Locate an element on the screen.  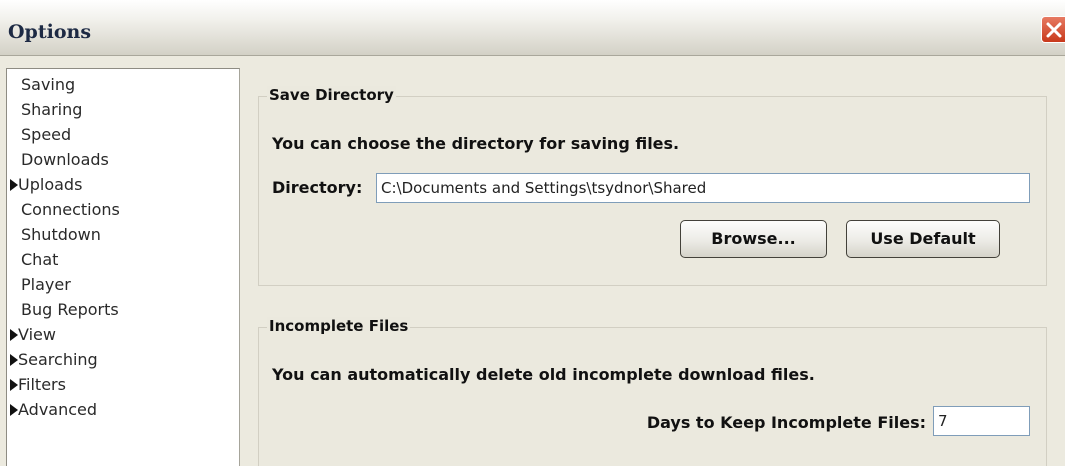
tree-item-searching: Searching is located at coordinates (122, 359).